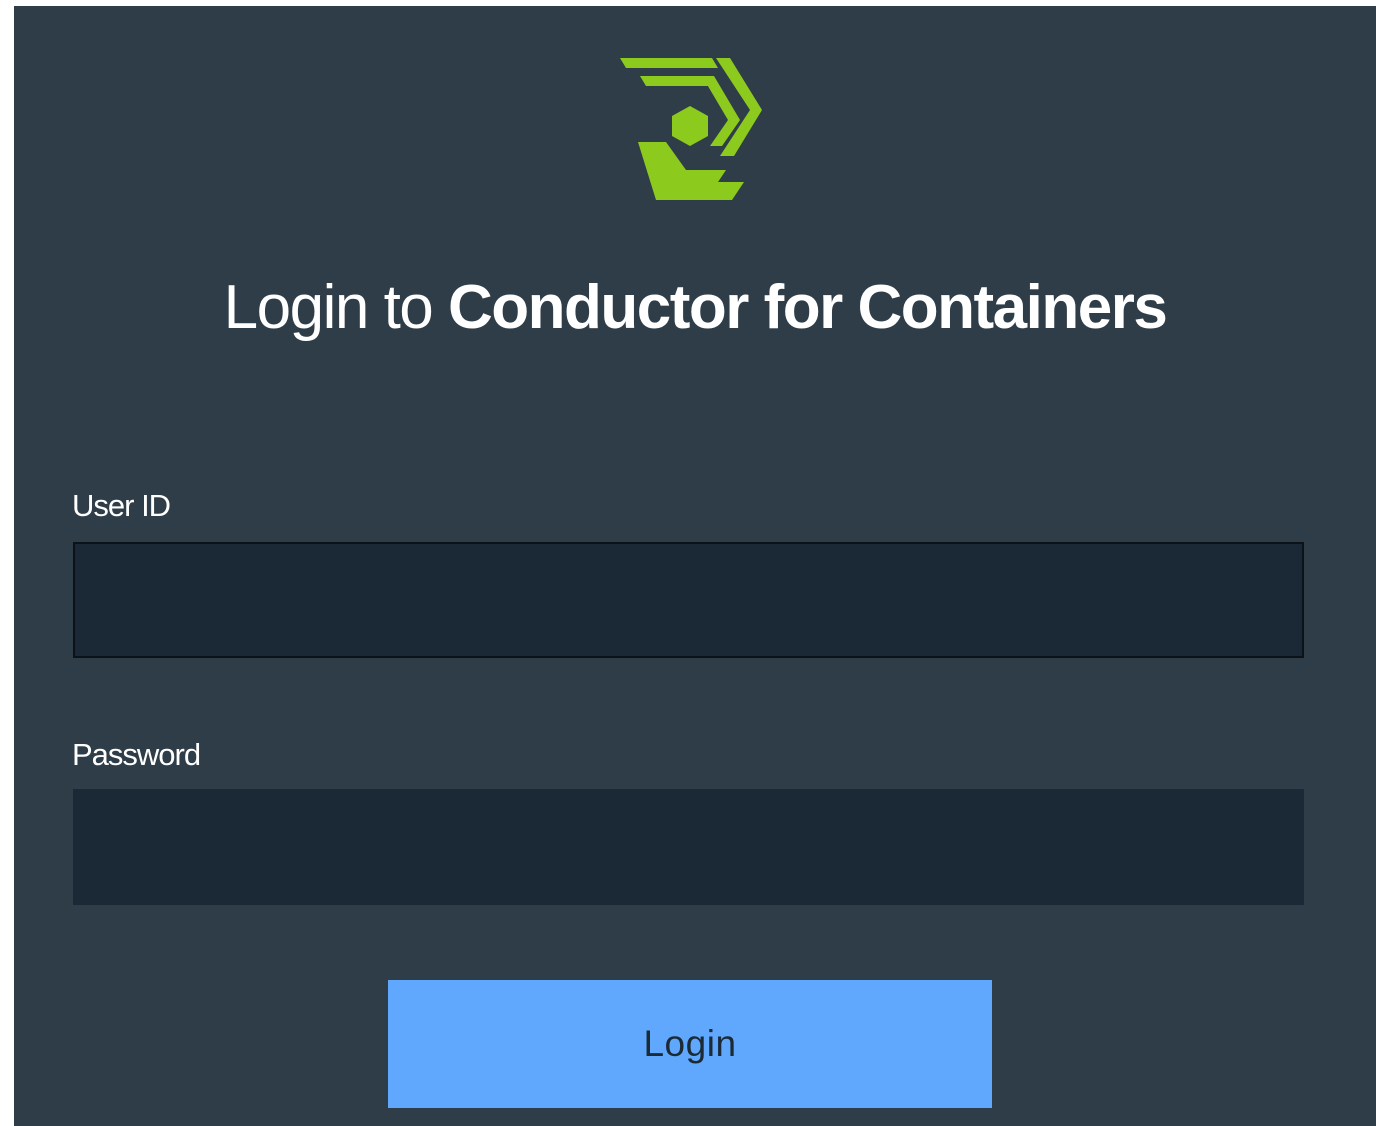  I want to click on login-button: Login, so click(690, 1044).